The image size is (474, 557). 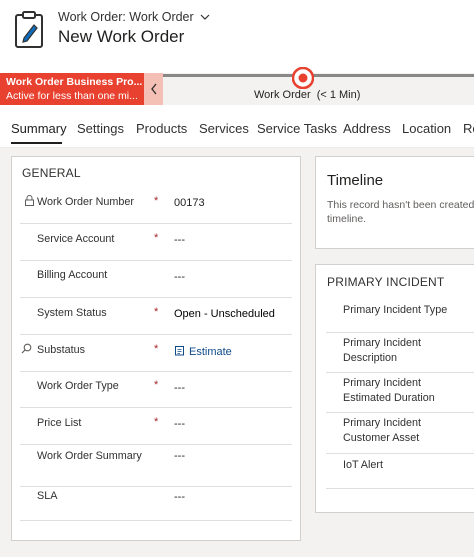 I want to click on field-service-account: Service Account * ---, so click(x=156, y=242).